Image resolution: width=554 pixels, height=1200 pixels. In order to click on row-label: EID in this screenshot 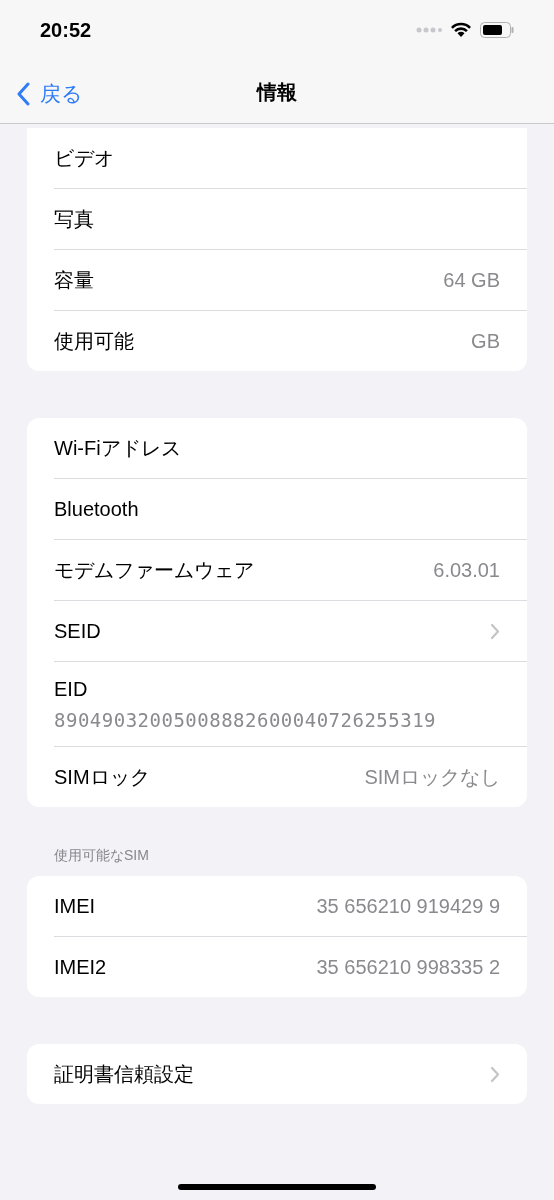, I will do `click(71, 689)`.